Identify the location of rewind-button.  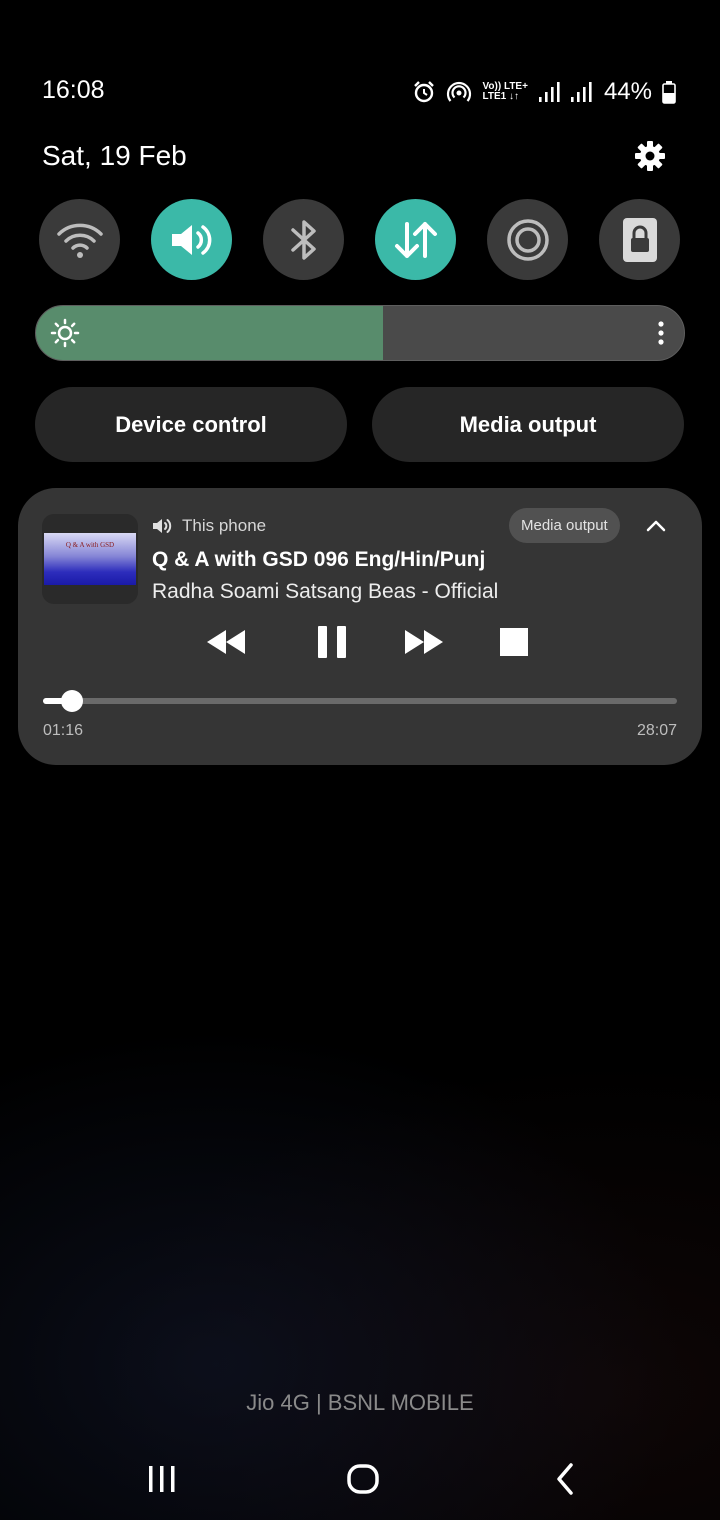
(226, 642).